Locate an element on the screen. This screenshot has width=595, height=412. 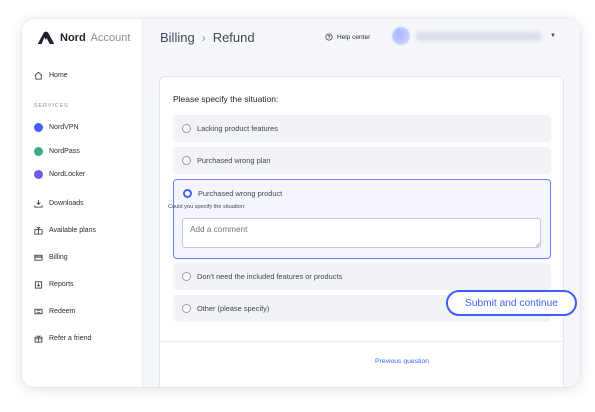
submit-and-continue-button: Submit and continue is located at coordinates (511, 303).